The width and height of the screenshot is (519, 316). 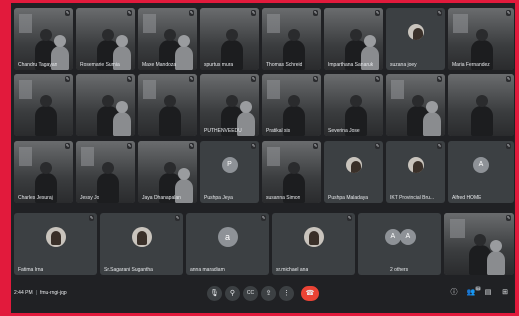 I want to click on mic-button: 🎙, so click(x=214, y=293).